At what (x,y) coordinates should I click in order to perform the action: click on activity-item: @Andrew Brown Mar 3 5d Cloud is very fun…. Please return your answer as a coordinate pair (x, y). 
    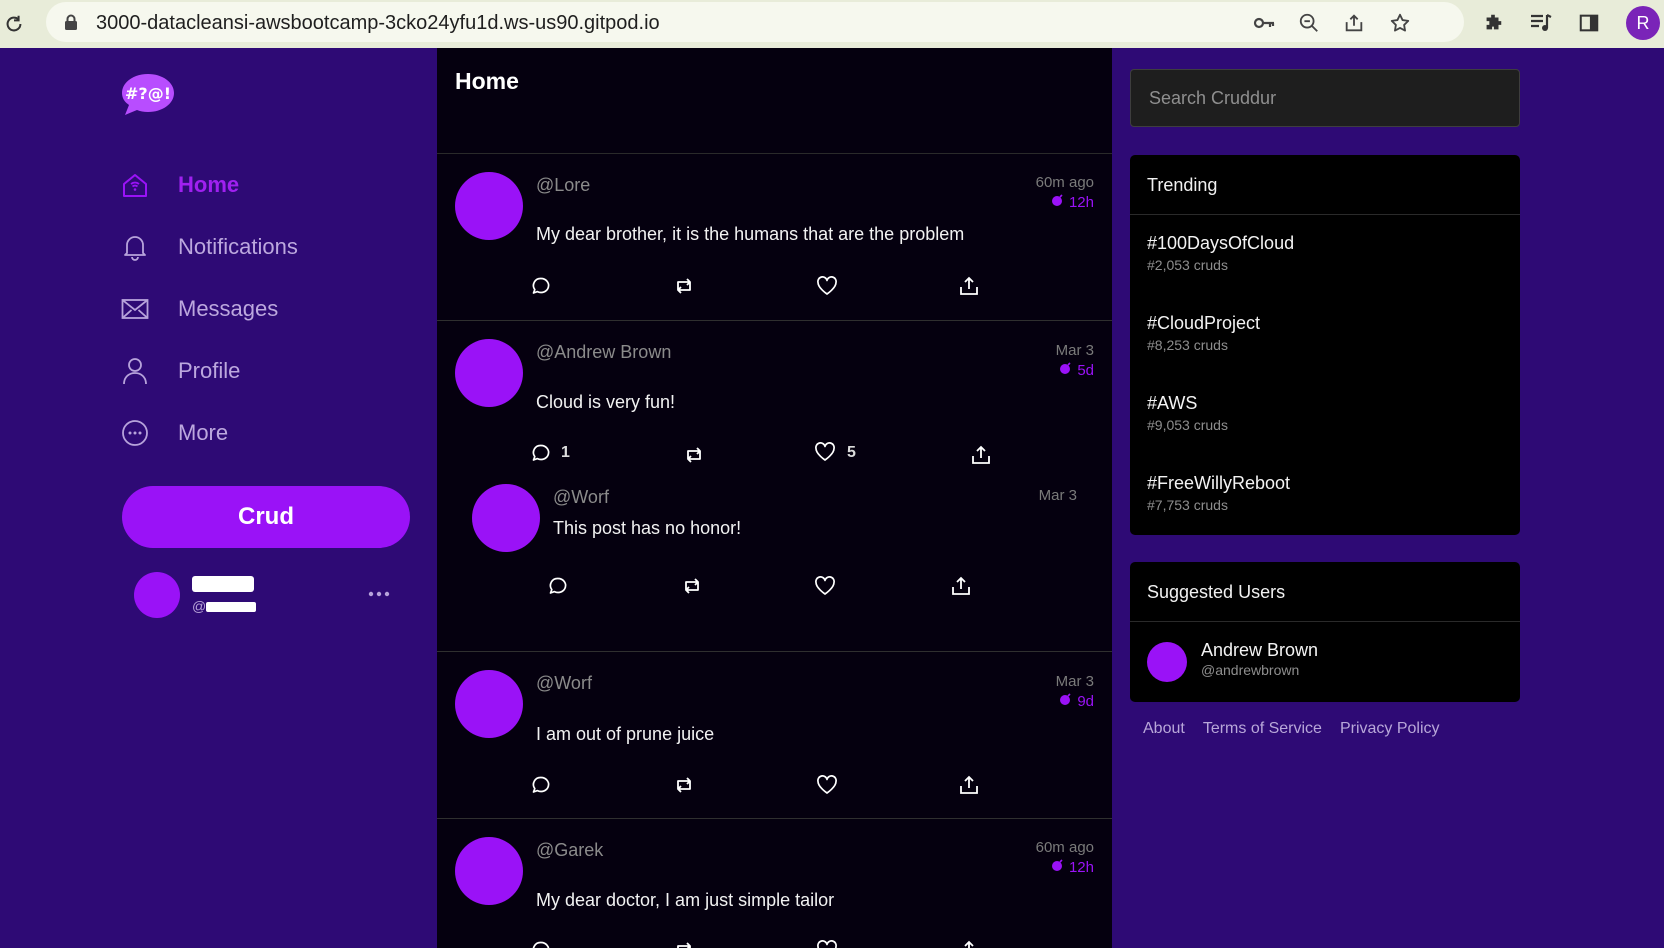
    Looking at the image, I should click on (774, 486).